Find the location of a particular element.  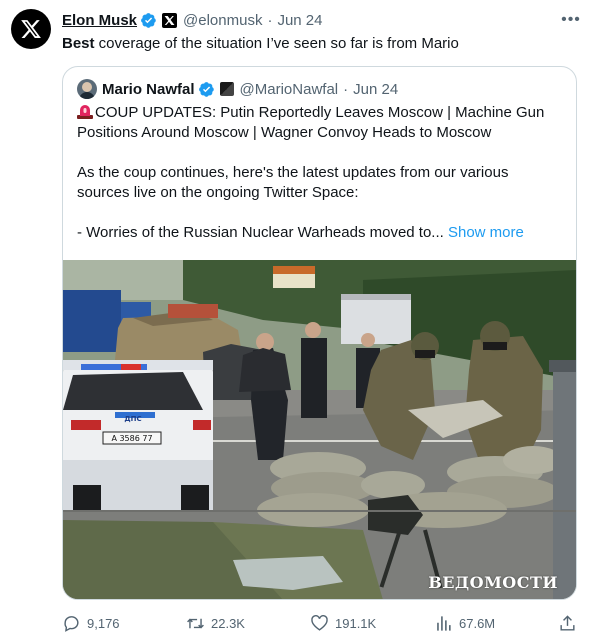

x-logo-icon is located at coordinates (31, 29).